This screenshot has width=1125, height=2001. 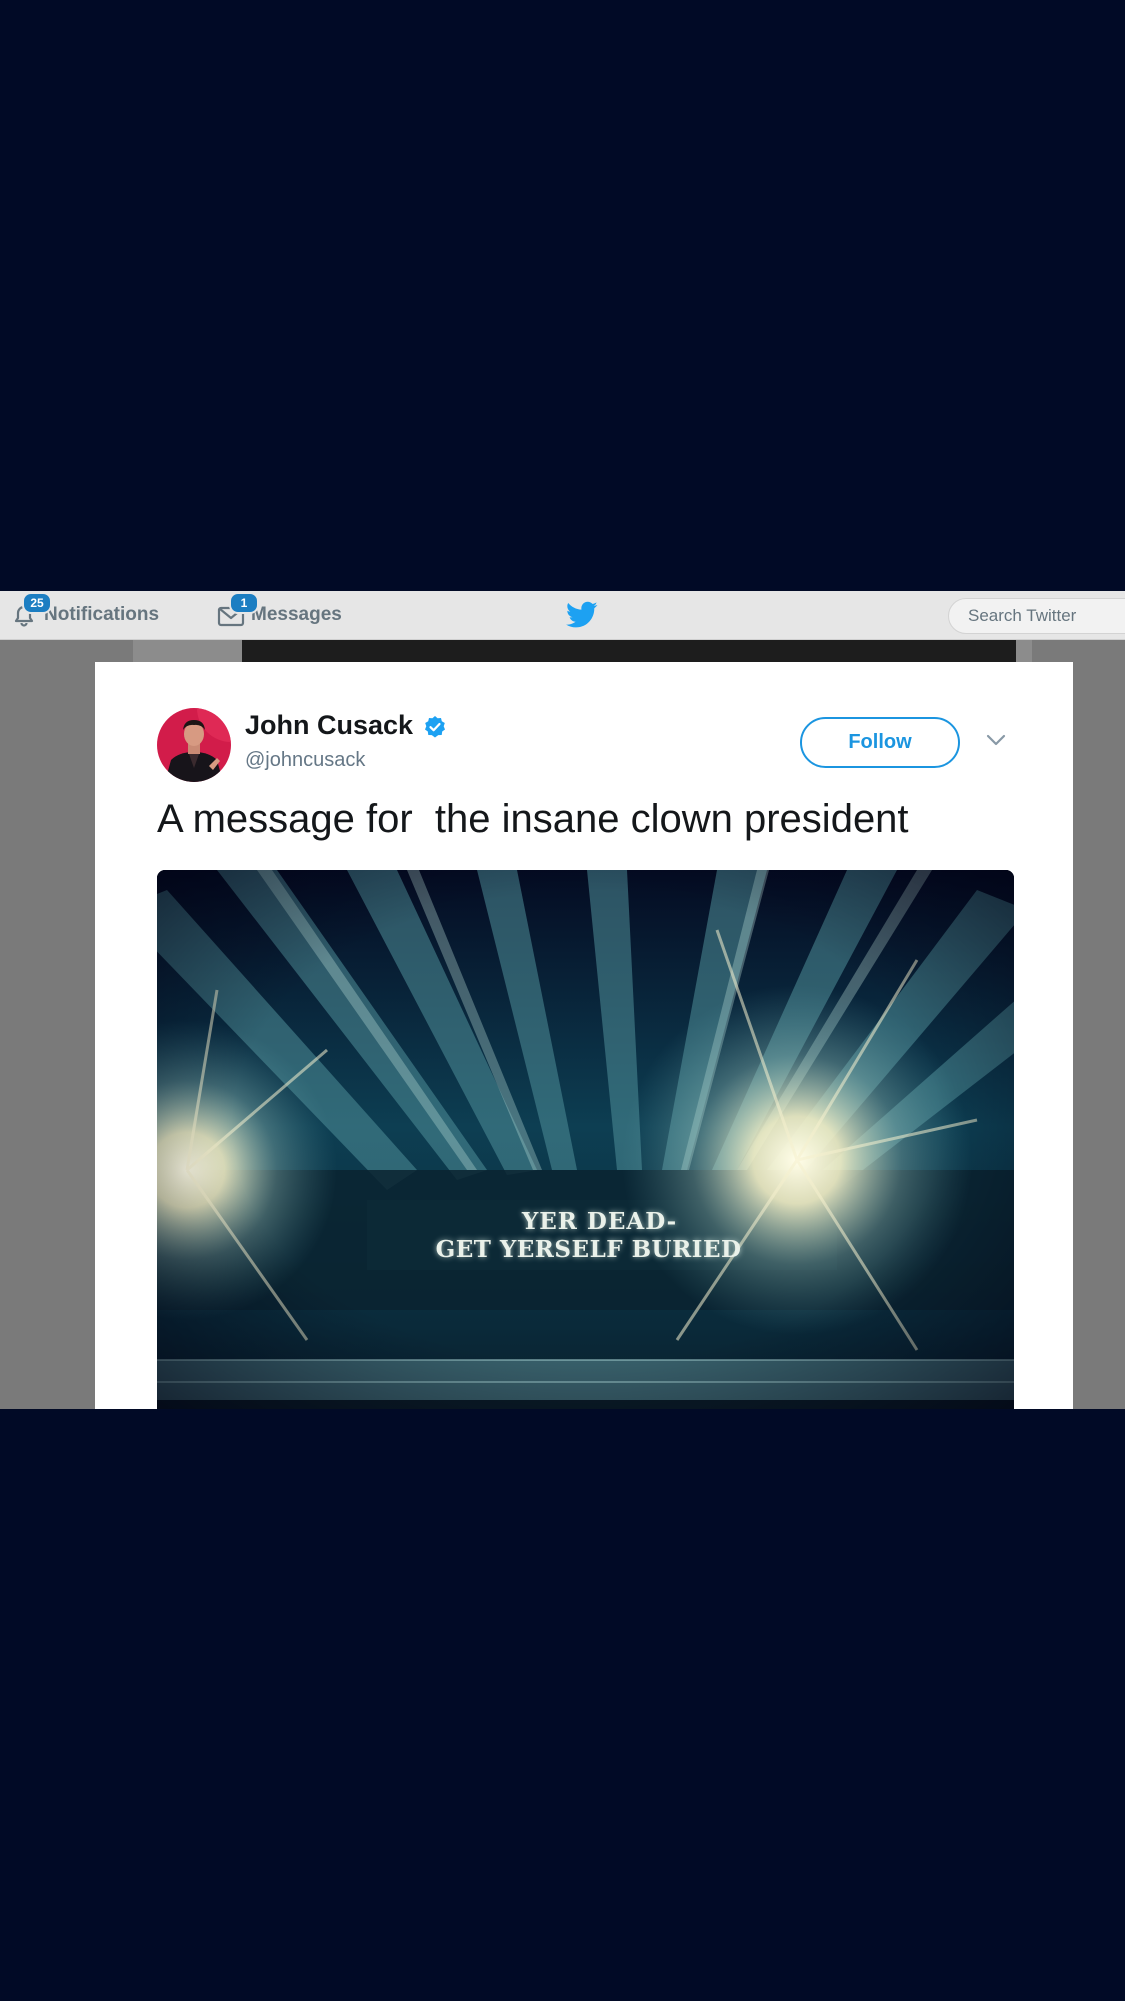 What do you see at coordinates (244, 603) in the screenshot?
I see `messages-badge: 1` at bounding box center [244, 603].